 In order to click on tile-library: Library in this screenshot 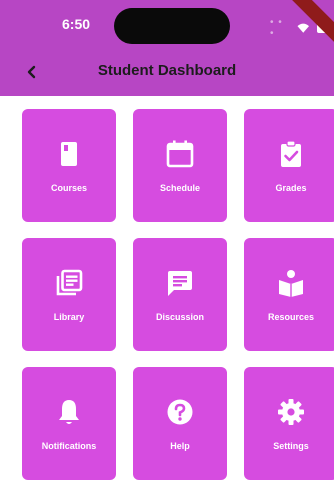, I will do `click(69, 294)`.